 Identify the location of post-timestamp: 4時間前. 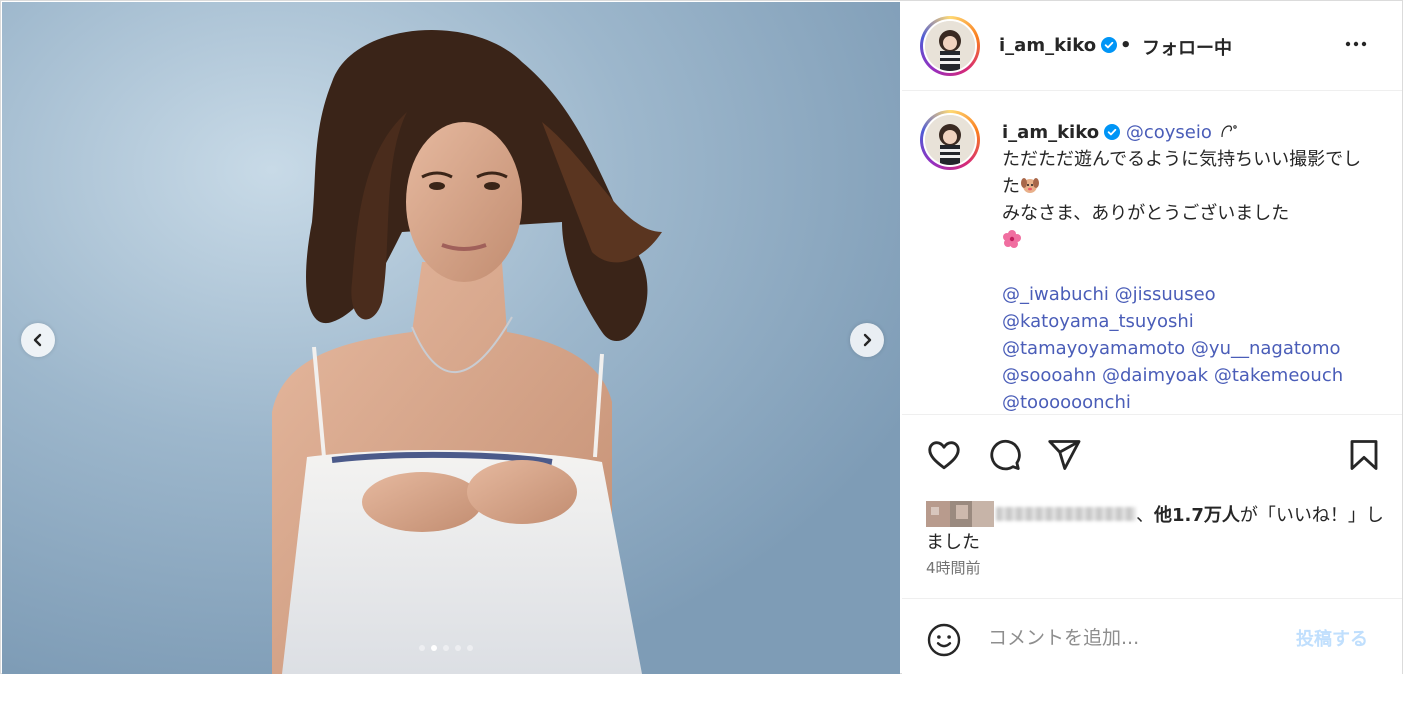
(953, 567).